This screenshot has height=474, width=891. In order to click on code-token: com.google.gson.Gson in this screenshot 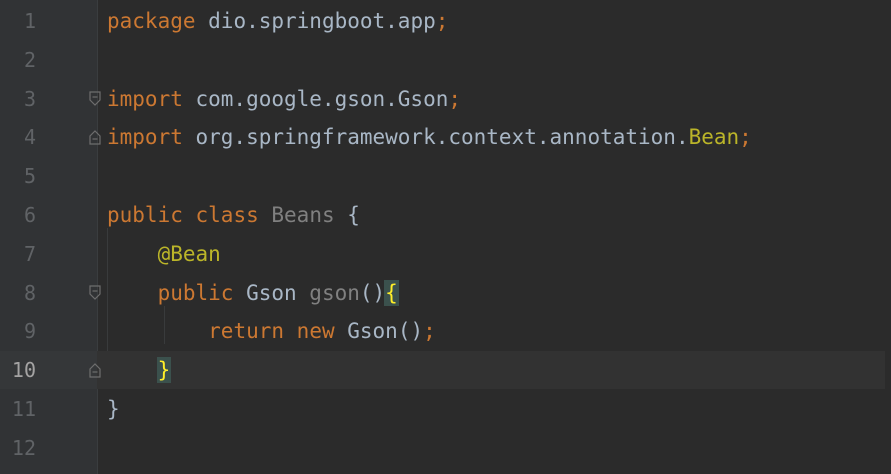, I will do `click(315, 98)`.